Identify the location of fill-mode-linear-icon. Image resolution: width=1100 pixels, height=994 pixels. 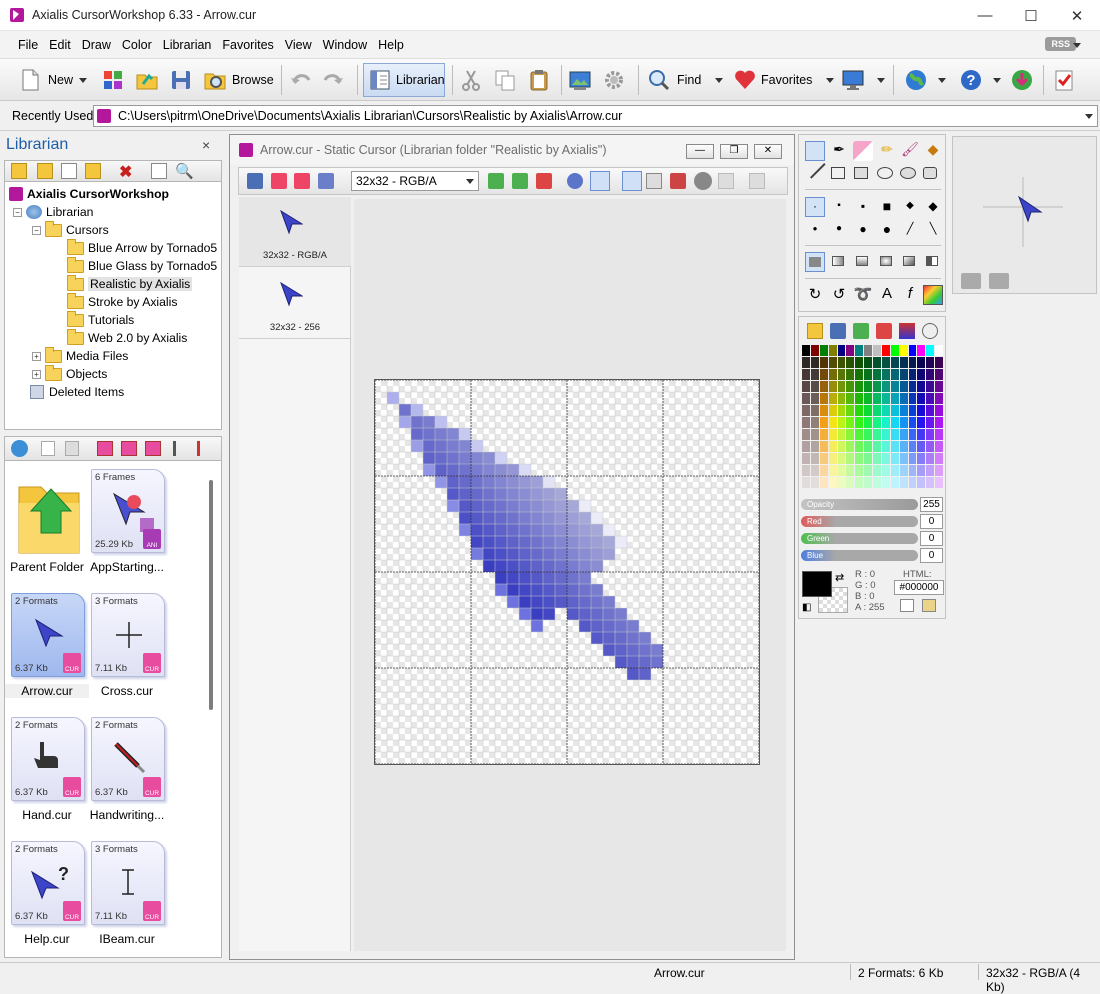
(863, 262).